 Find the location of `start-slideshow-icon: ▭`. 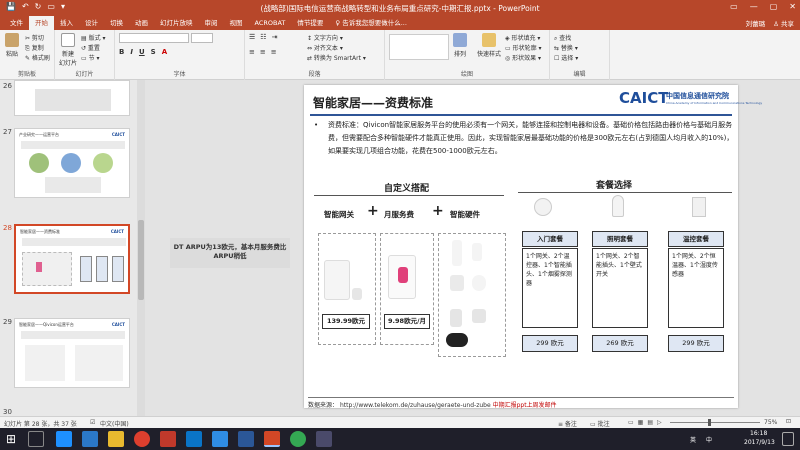

start-slideshow-icon: ▭ is located at coordinates (51, 6).